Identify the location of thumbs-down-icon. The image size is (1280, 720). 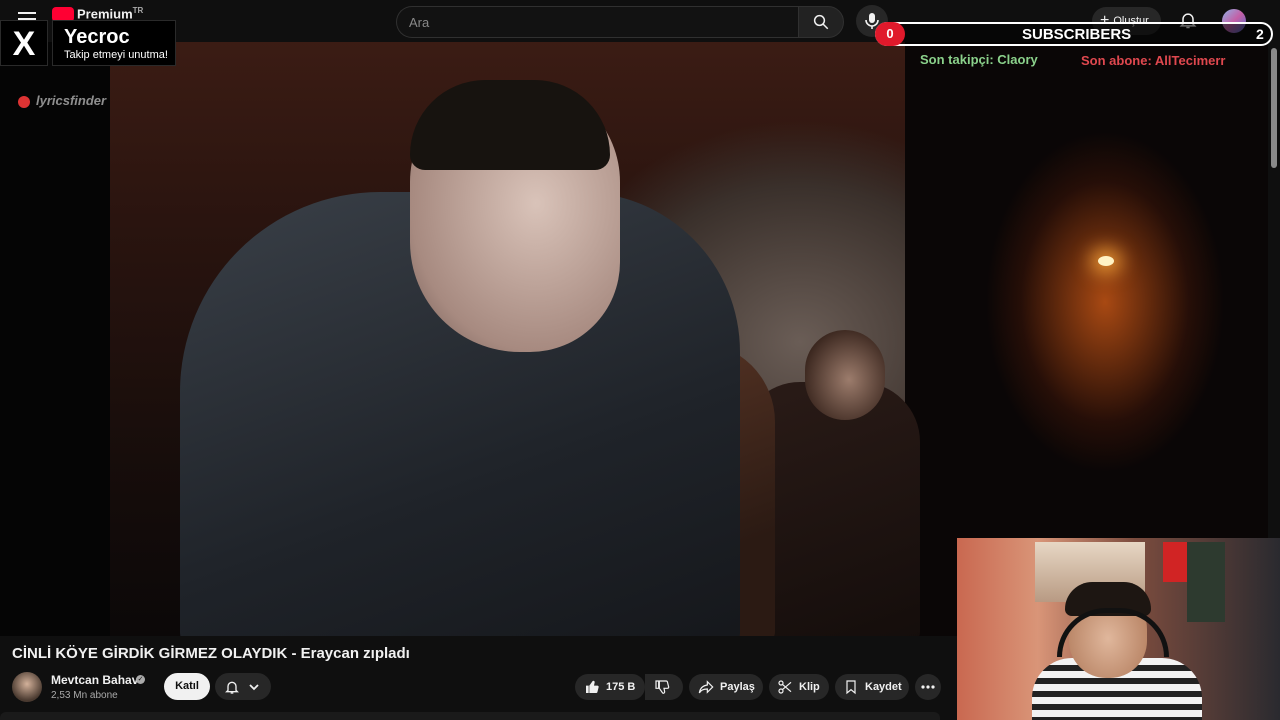
(662, 687).